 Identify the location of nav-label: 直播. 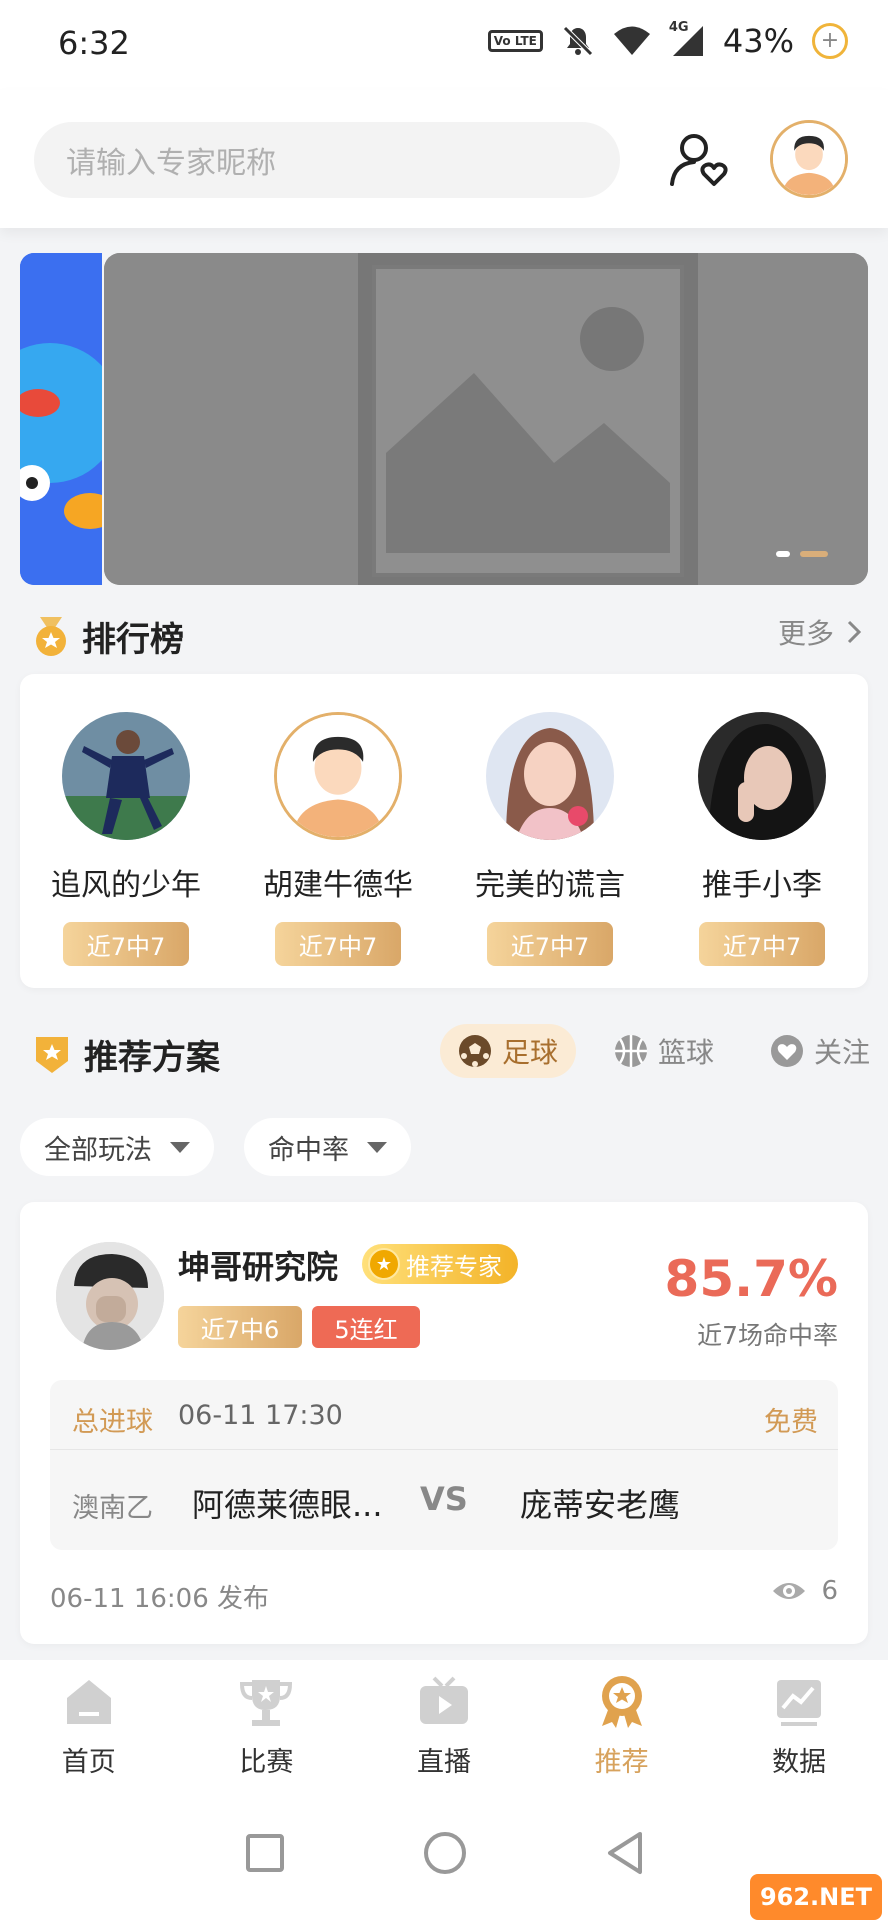
(443, 1762).